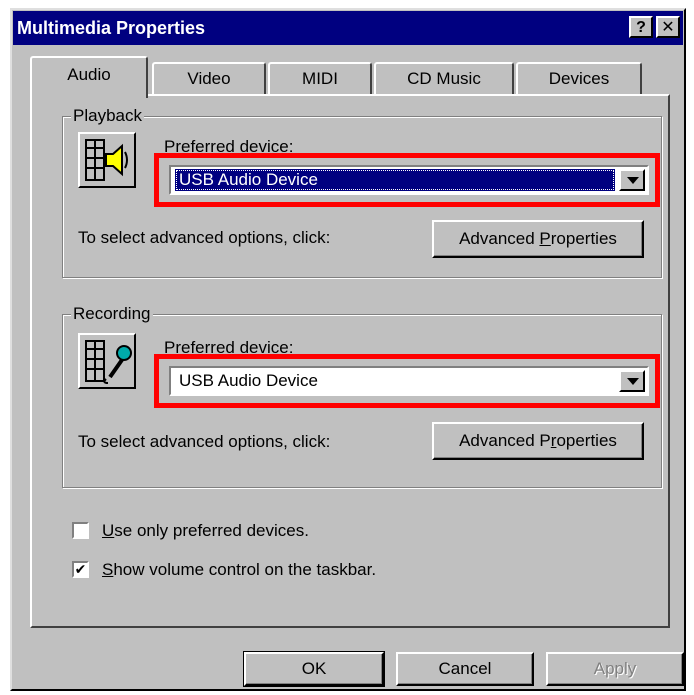 This screenshot has height=695, width=694. What do you see at coordinates (314, 669) in the screenshot?
I see `ok-button: OK` at bounding box center [314, 669].